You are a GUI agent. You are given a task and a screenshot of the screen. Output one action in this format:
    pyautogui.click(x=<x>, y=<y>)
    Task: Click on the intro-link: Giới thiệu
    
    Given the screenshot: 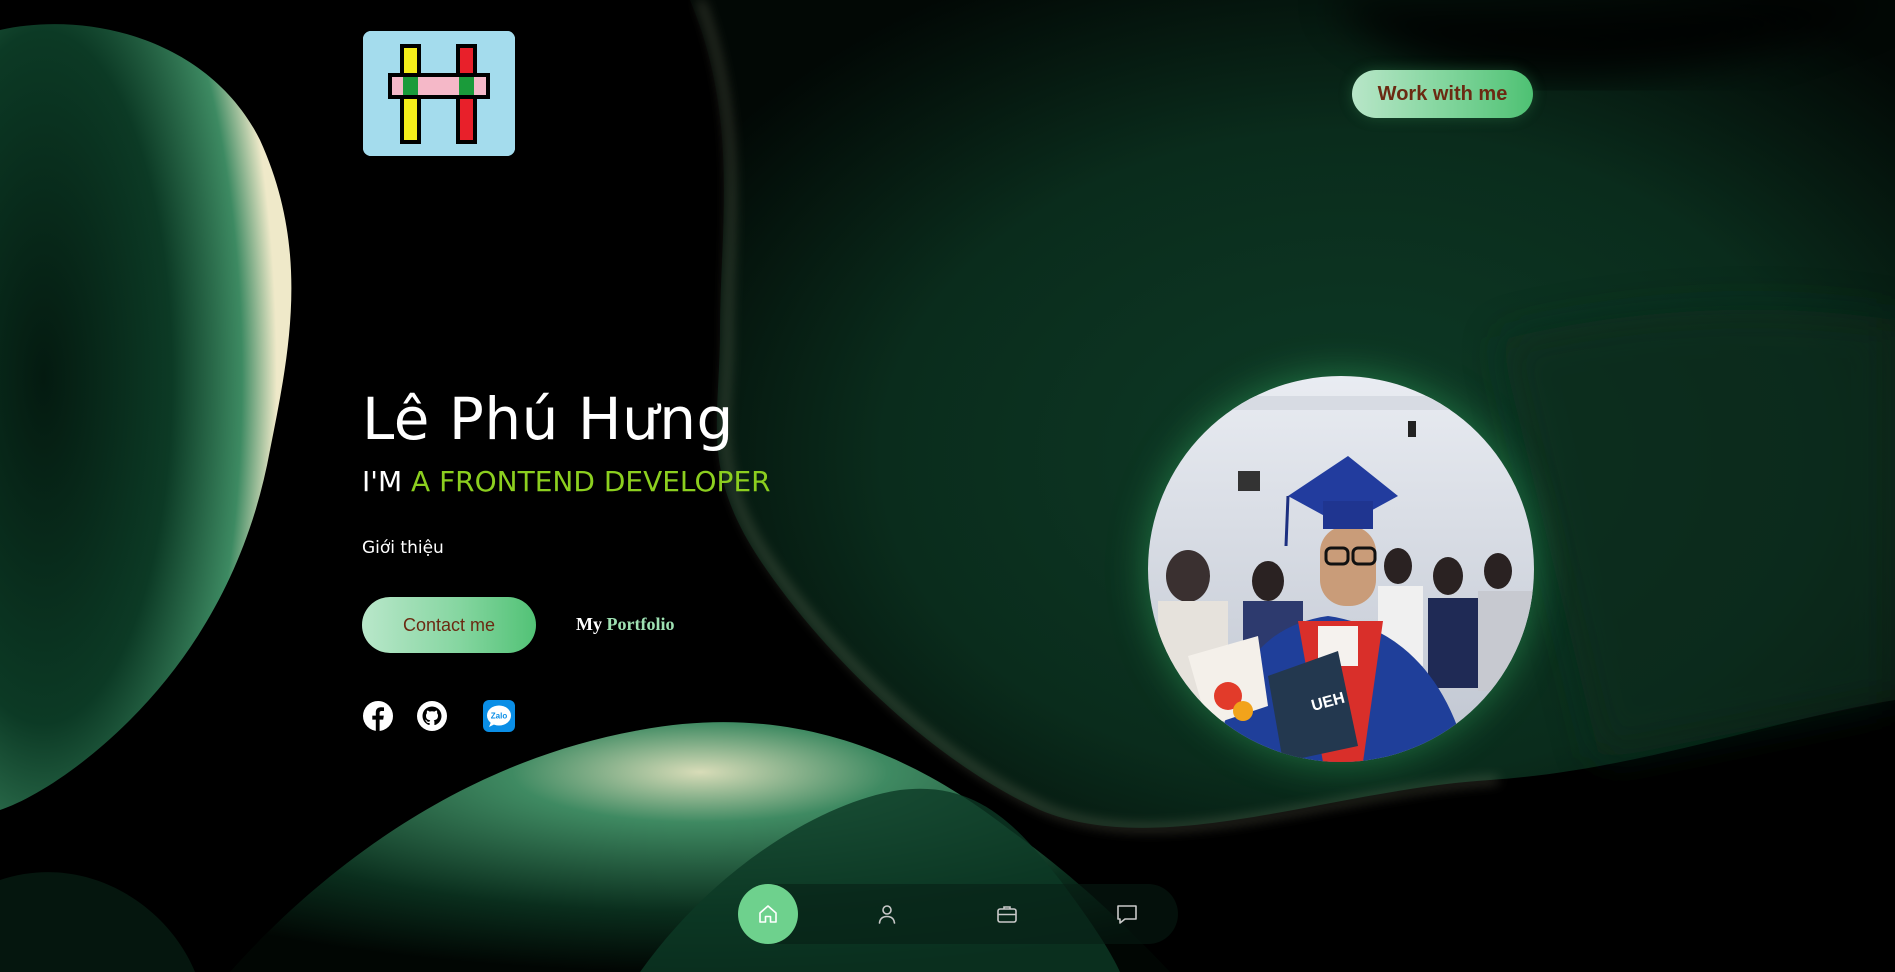 What is the action you would take?
    pyautogui.click(x=403, y=548)
    